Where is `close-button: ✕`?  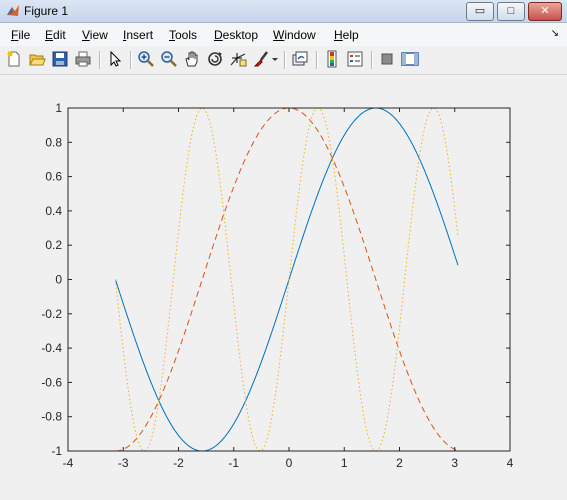 close-button: ✕ is located at coordinates (545, 11).